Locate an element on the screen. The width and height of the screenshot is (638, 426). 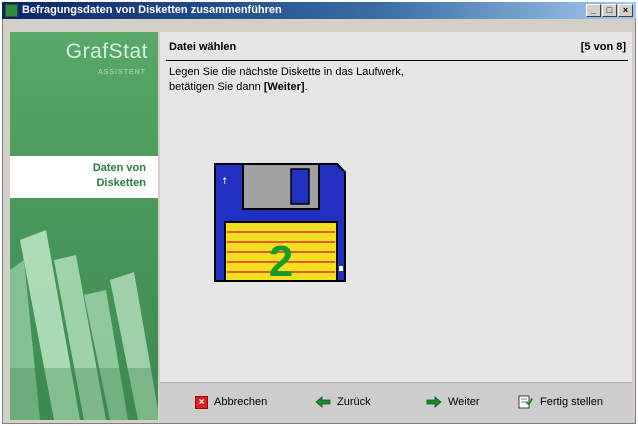
disk-number: 2 is located at coordinates (281, 261).